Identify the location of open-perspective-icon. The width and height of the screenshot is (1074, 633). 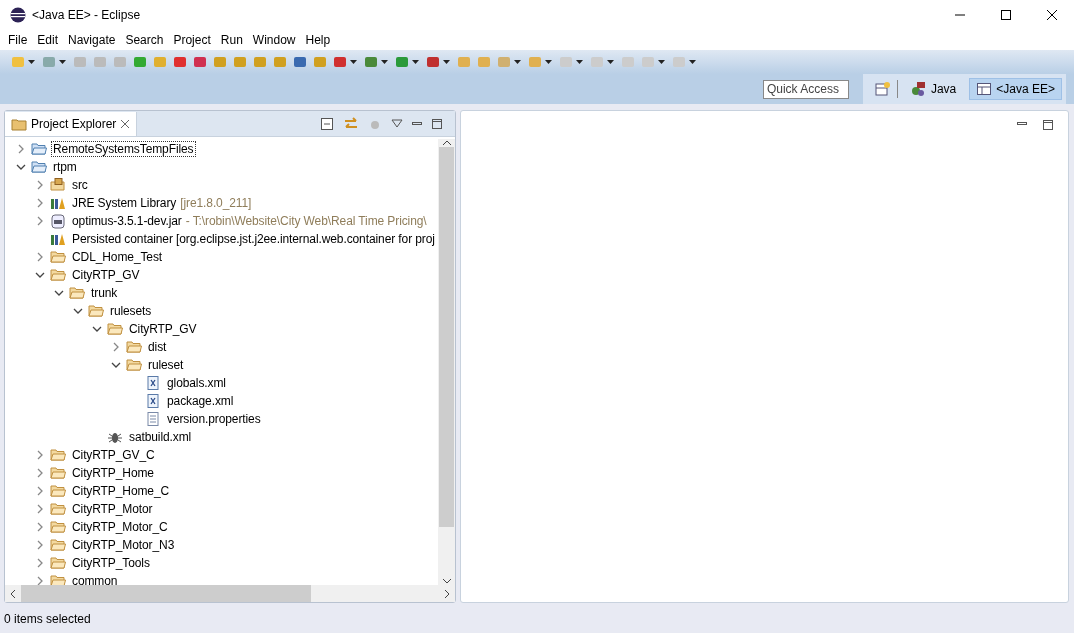
(882, 89).